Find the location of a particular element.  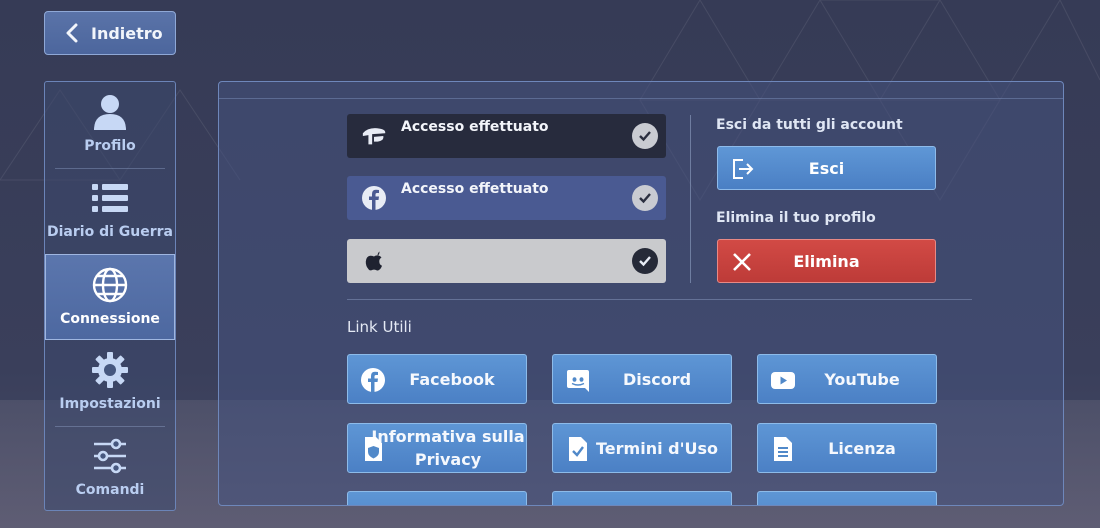

license-link-button: Licenza is located at coordinates (847, 448).